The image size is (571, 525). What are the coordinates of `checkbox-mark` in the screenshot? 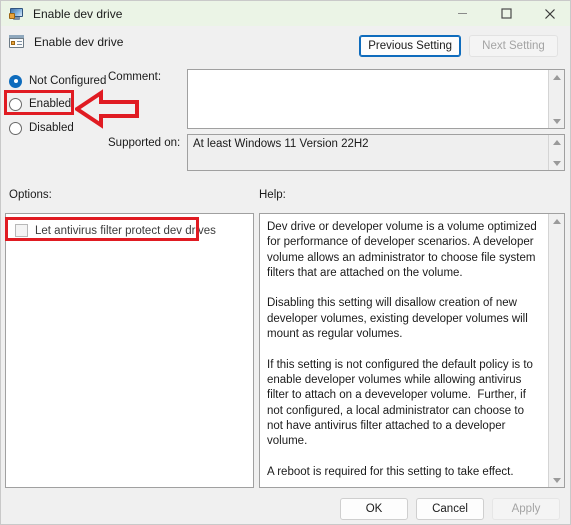 It's located at (21, 230).